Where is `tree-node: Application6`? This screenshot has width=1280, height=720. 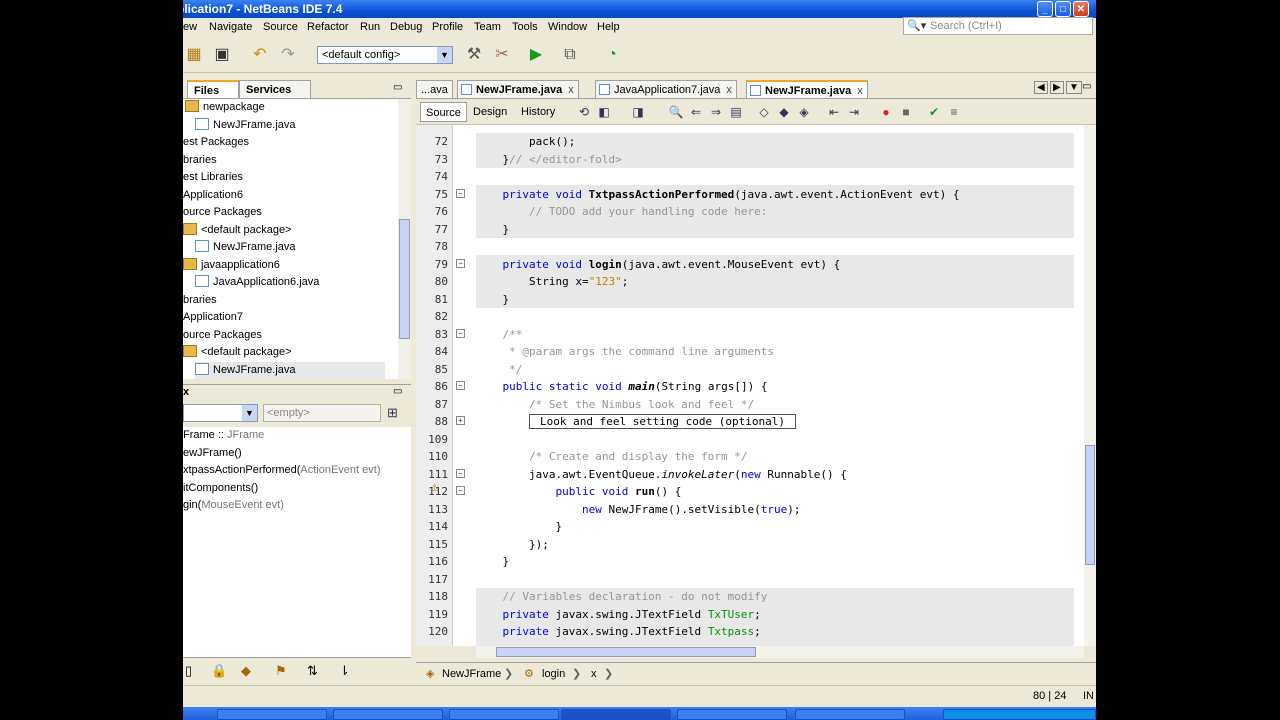
tree-node: Application6 is located at coordinates (213, 195).